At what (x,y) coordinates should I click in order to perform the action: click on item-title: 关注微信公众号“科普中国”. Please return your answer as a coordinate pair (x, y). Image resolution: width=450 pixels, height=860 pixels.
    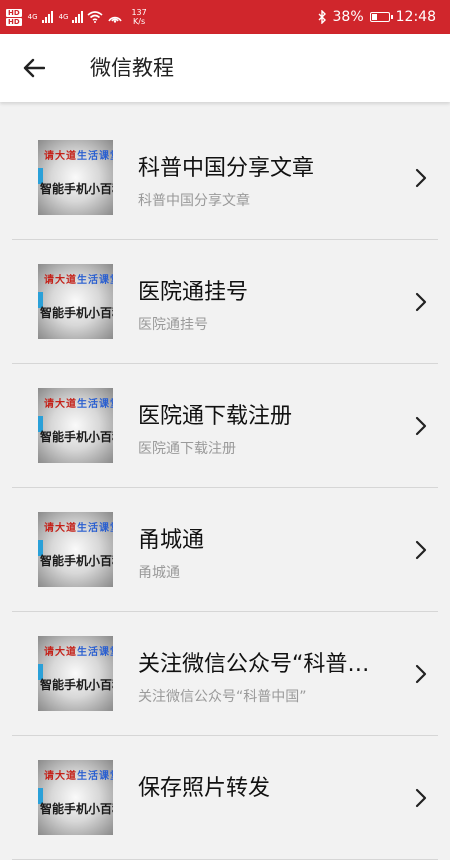
    Looking at the image, I should click on (258, 664).